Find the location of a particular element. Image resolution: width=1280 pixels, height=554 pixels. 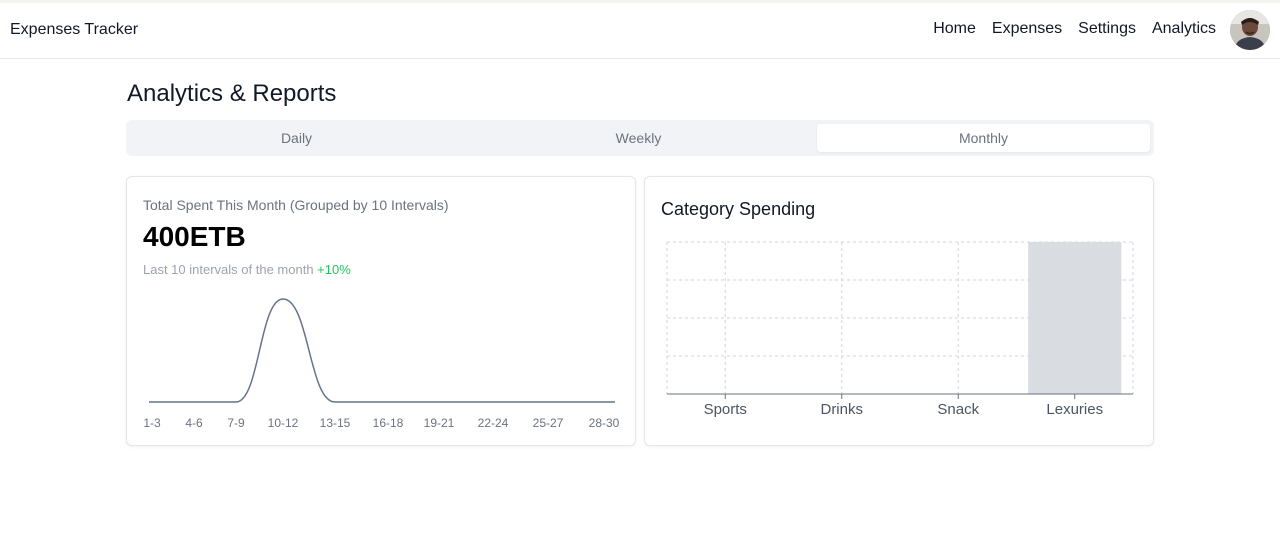

nav-expenses: Expenses is located at coordinates (1027, 29).